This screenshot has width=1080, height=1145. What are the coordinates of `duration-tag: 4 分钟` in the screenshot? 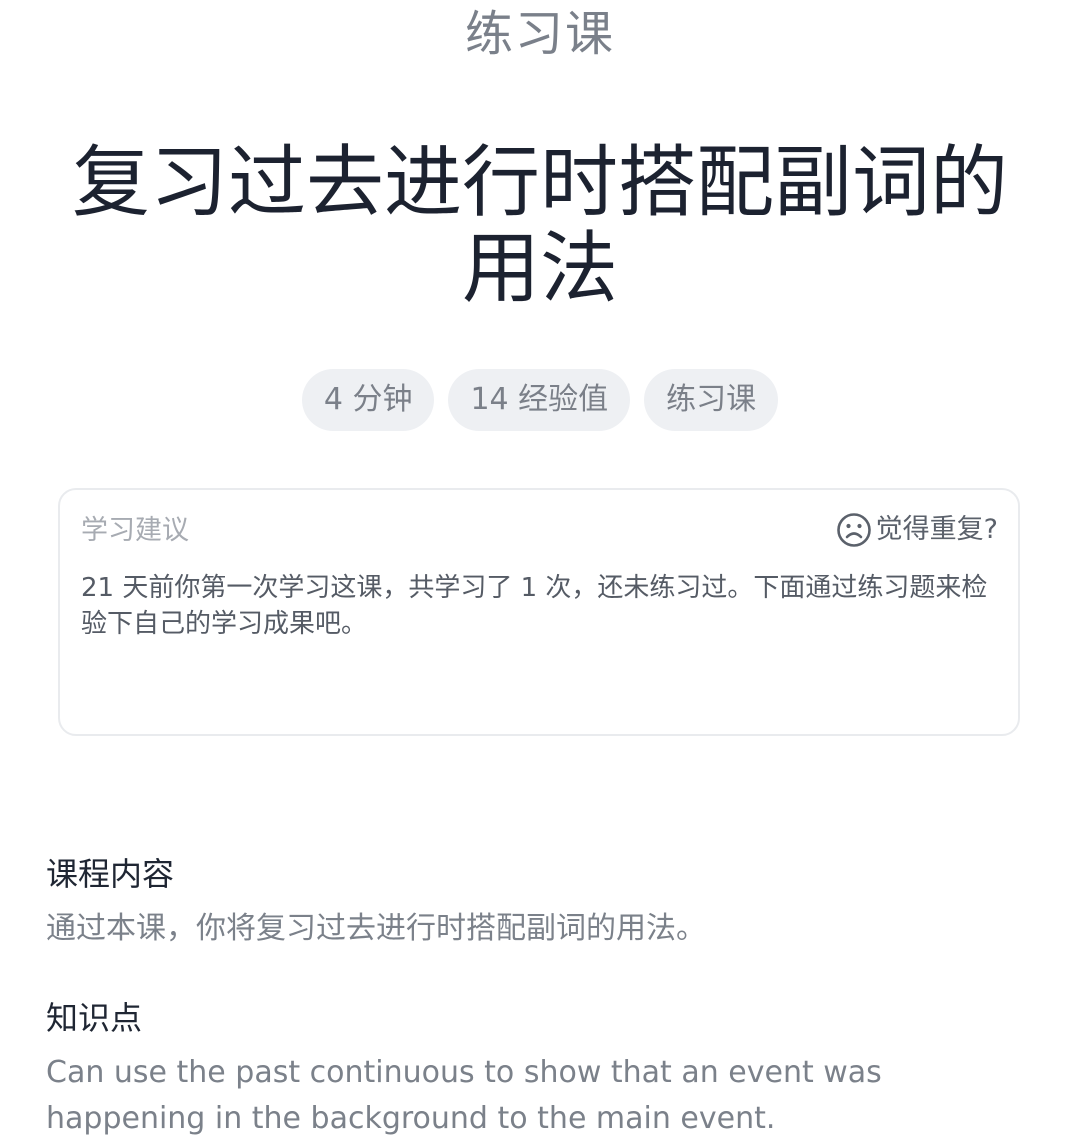 It's located at (368, 400).